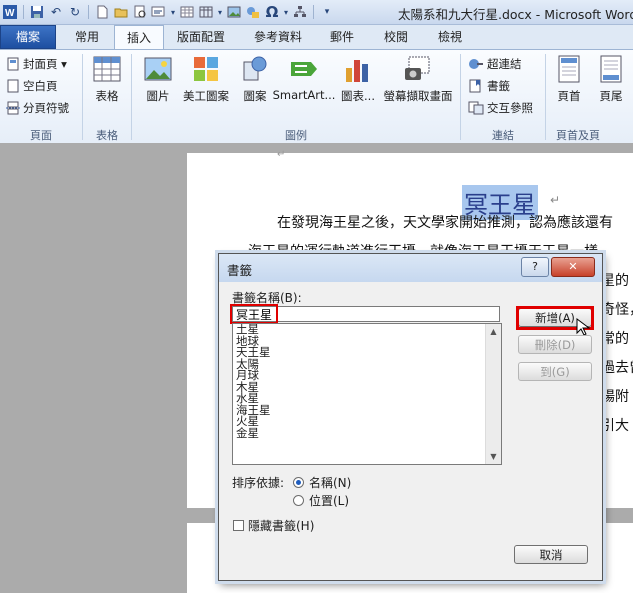 The image size is (633, 593). I want to click on document-line: 引大, so click(615, 425).